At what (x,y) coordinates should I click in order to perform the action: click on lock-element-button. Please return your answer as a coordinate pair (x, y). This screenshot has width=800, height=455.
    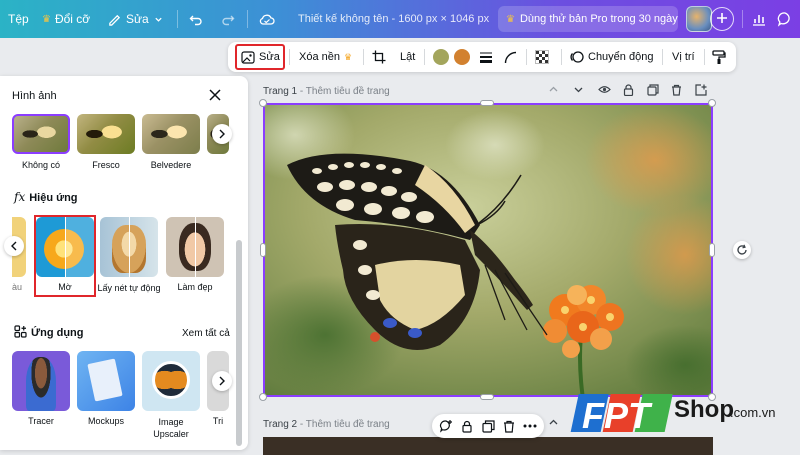
    Looking at the image, I should click on (467, 426).